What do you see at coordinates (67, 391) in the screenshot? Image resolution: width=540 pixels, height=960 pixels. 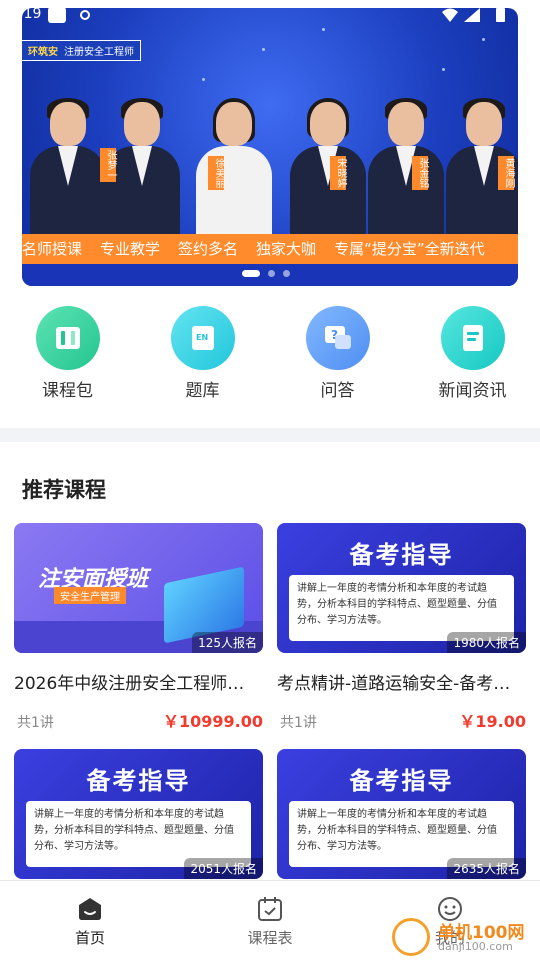 I see `quick-nav-label: 课程包` at bounding box center [67, 391].